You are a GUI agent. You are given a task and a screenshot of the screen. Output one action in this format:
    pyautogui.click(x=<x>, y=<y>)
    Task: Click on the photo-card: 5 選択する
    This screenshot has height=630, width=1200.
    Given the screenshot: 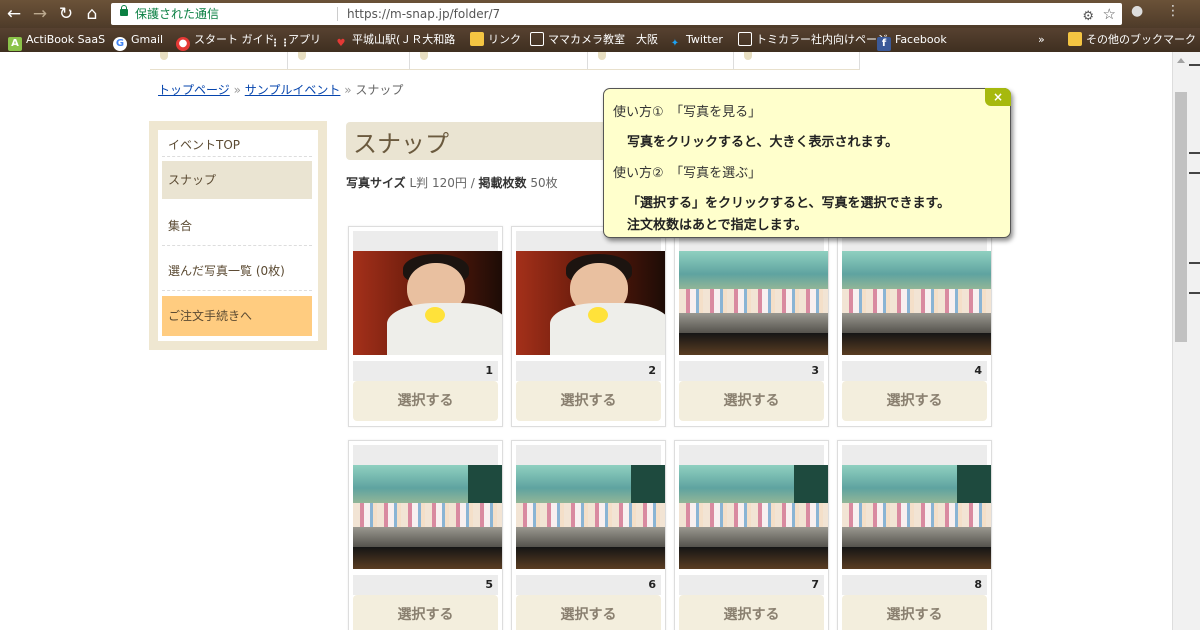 What is the action you would take?
    pyautogui.click(x=425, y=535)
    